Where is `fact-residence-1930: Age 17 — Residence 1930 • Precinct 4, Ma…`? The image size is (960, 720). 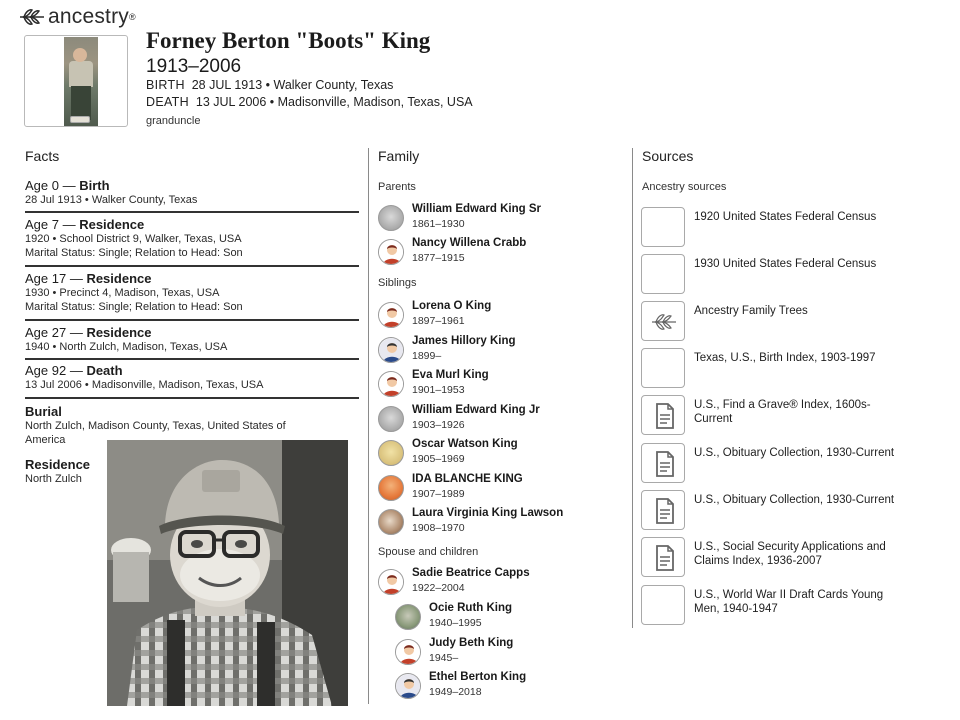 fact-residence-1930: Age 17 — Residence 1930 • Precinct 4, Ma… is located at coordinates (192, 292).